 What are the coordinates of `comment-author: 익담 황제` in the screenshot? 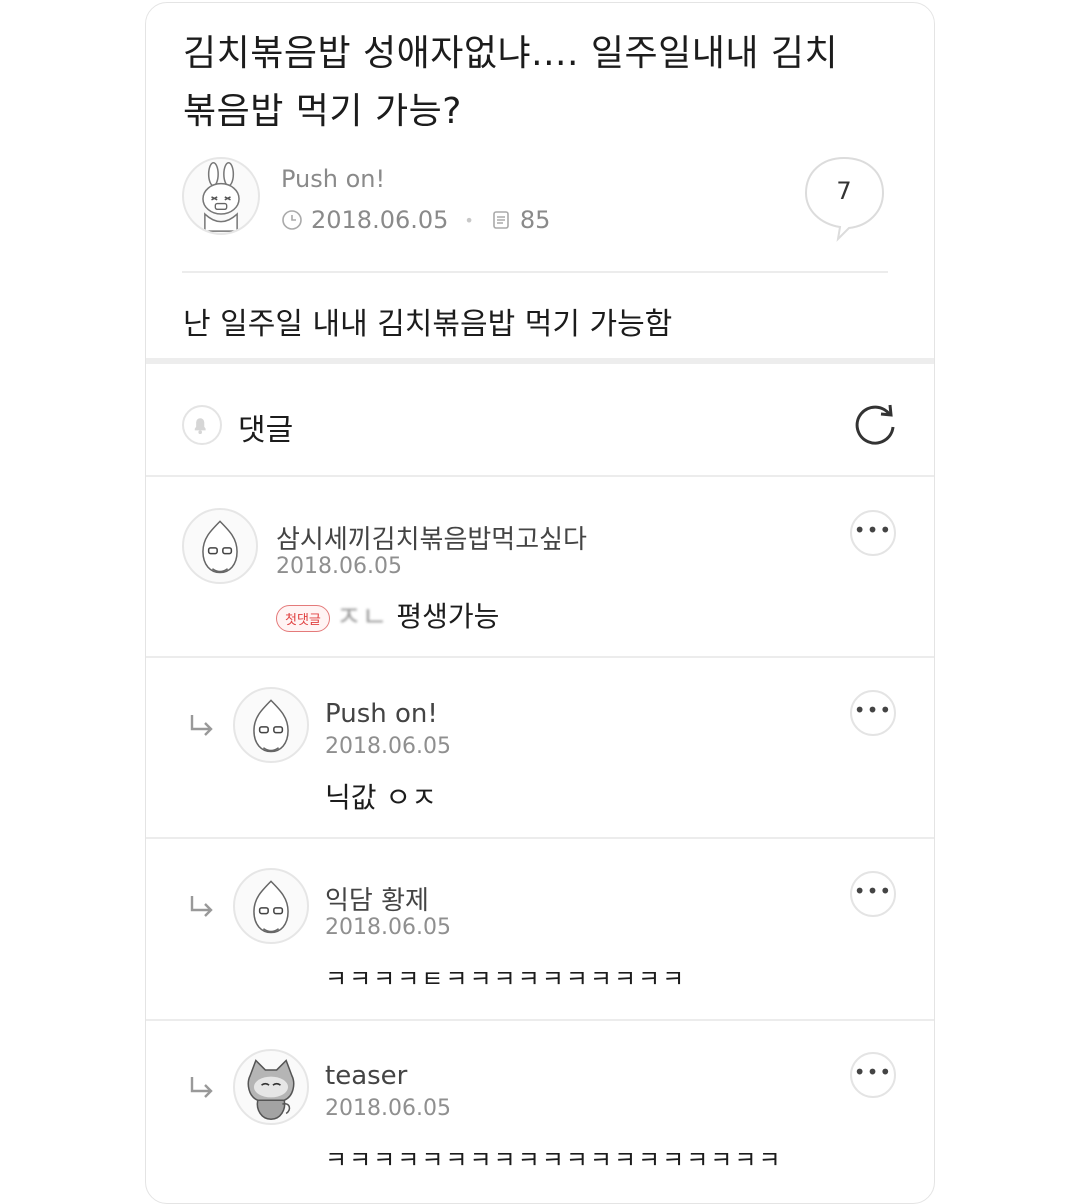 It's located at (377, 898).